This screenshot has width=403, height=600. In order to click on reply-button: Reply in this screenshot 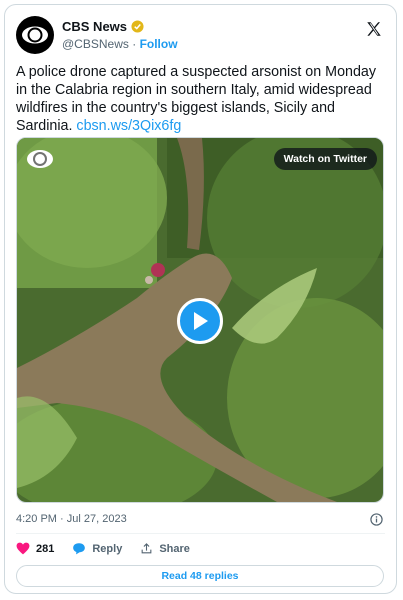, I will do `click(97, 548)`.